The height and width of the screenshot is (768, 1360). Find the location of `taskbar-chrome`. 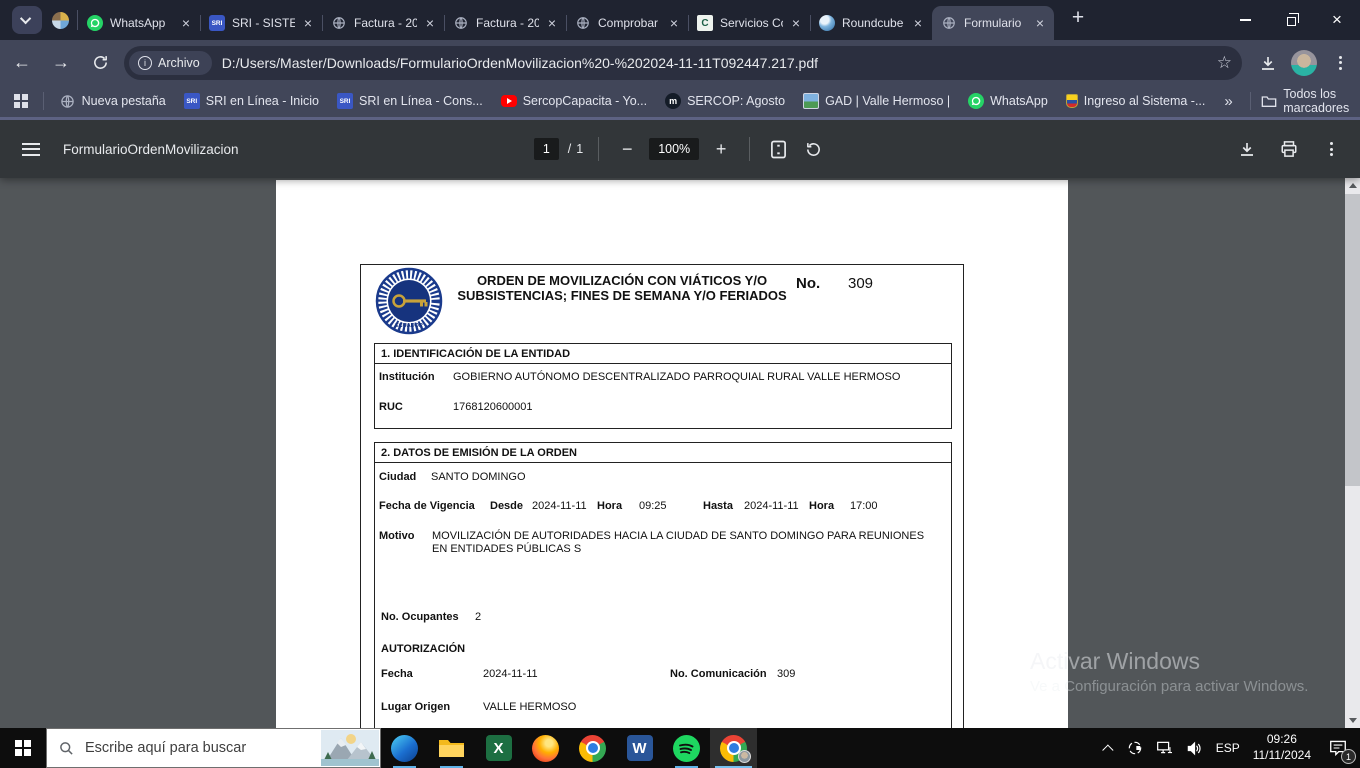

taskbar-chrome is located at coordinates (592, 748).